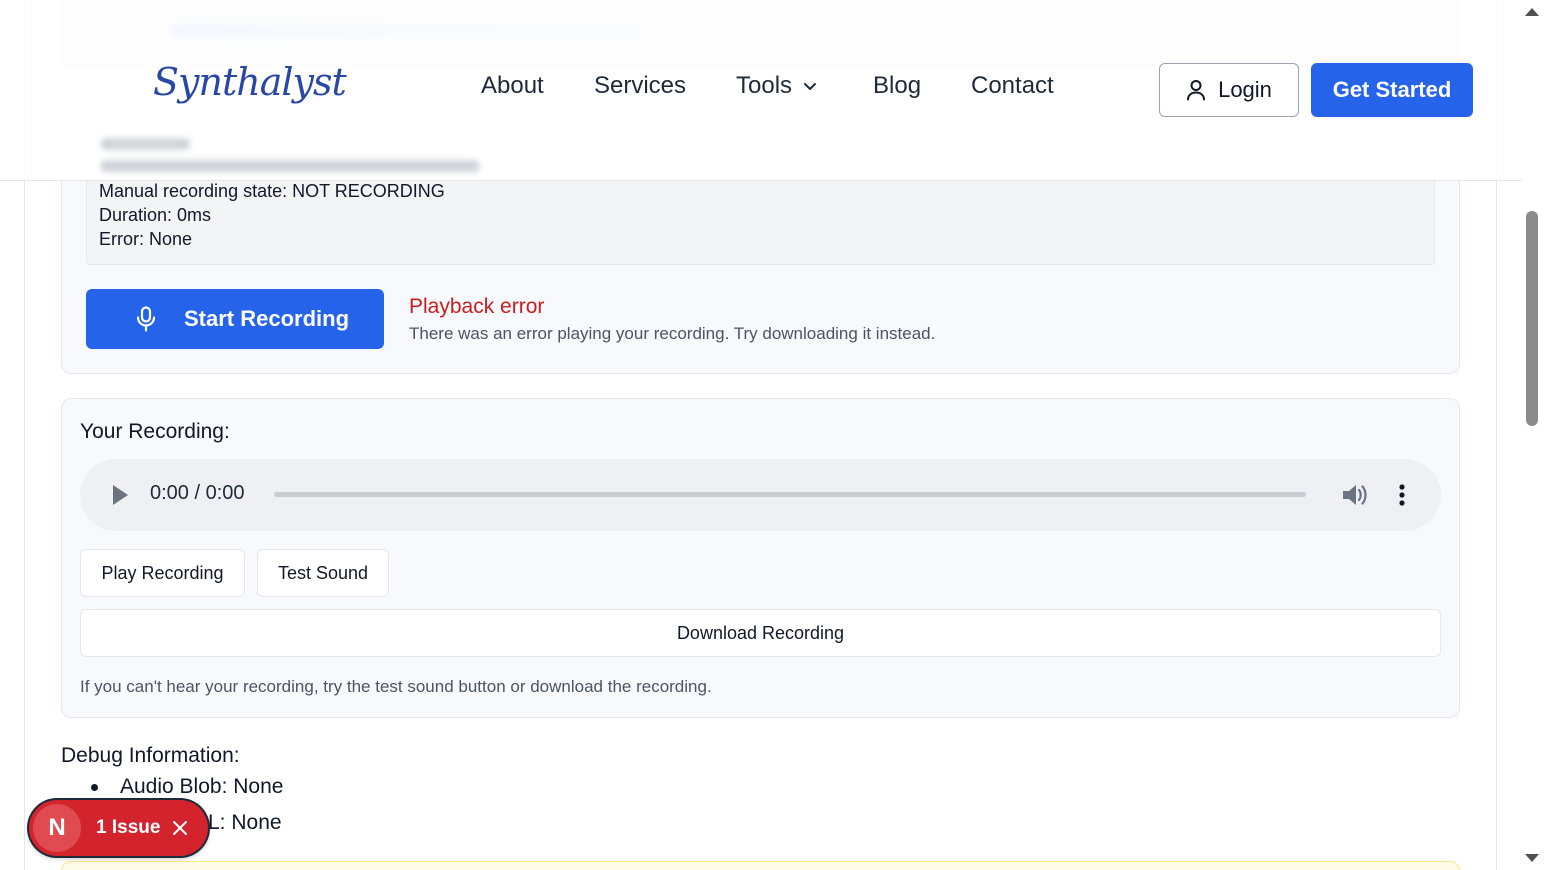 Image resolution: width=1544 pixels, height=870 pixels. Describe the element at coordinates (1392, 90) in the screenshot. I see `get-started-button: Get Started` at that location.